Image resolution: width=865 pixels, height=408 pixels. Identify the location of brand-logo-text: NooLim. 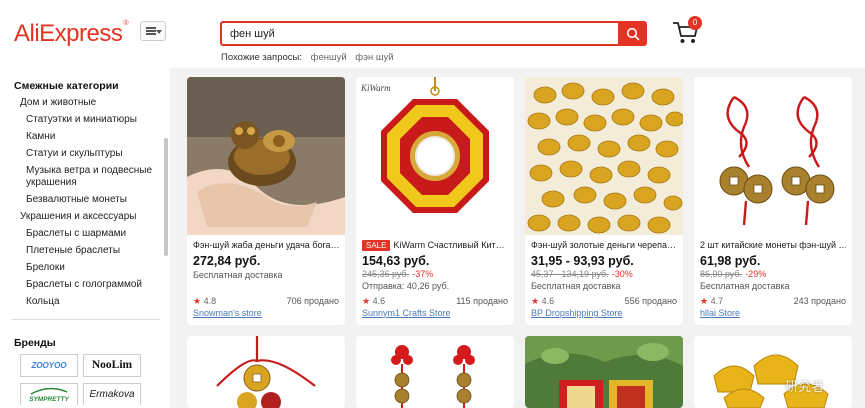
(112, 365).